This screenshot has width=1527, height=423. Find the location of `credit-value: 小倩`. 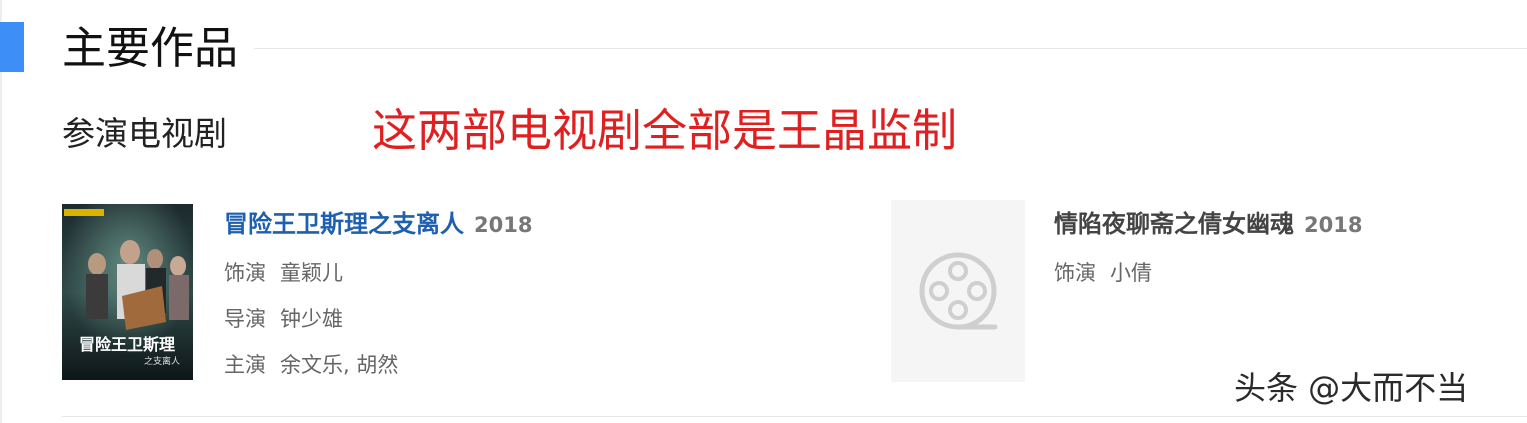

credit-value: 小倩 is located at coordinates (1131, 273).